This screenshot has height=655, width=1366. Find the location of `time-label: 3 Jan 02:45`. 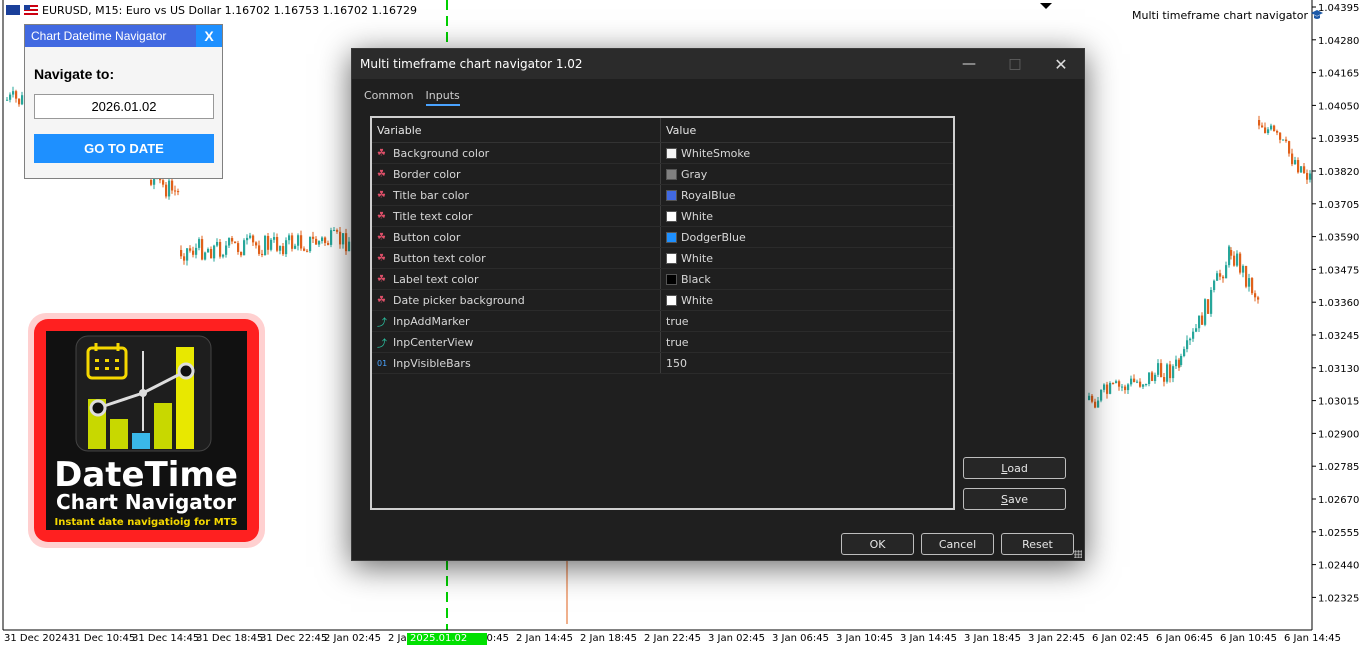

time-label: 3 Jan 02:45 is located at coordinates (736, 638).